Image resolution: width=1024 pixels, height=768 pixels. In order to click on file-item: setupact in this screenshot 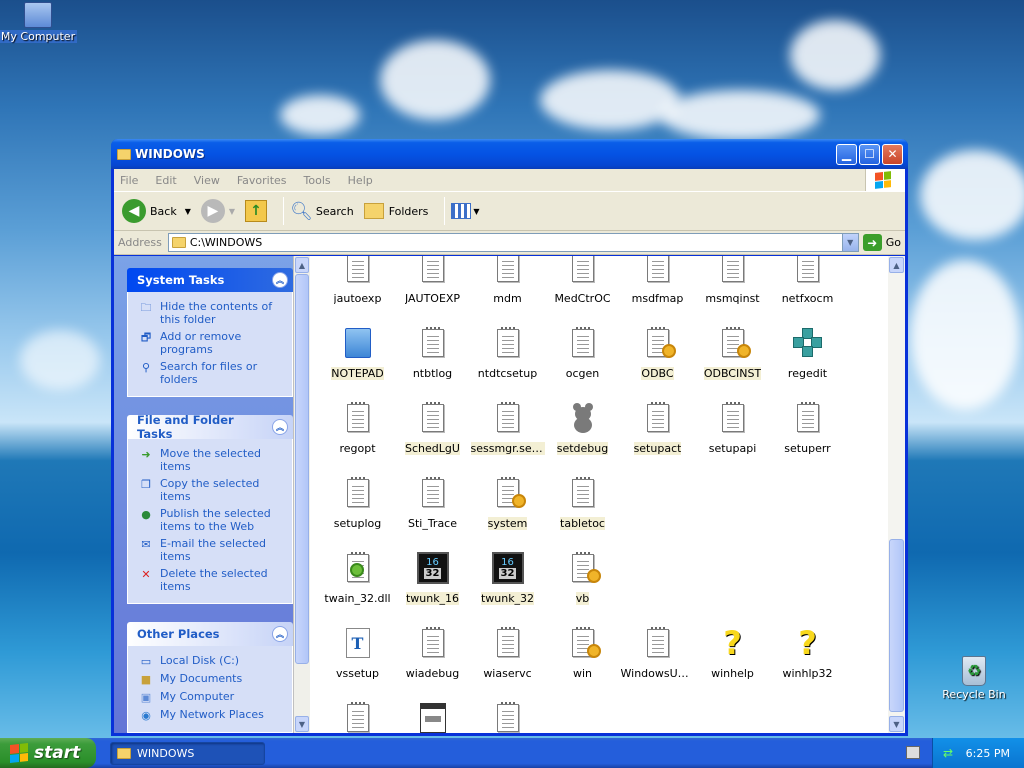, I will do `click(657, 433)`.